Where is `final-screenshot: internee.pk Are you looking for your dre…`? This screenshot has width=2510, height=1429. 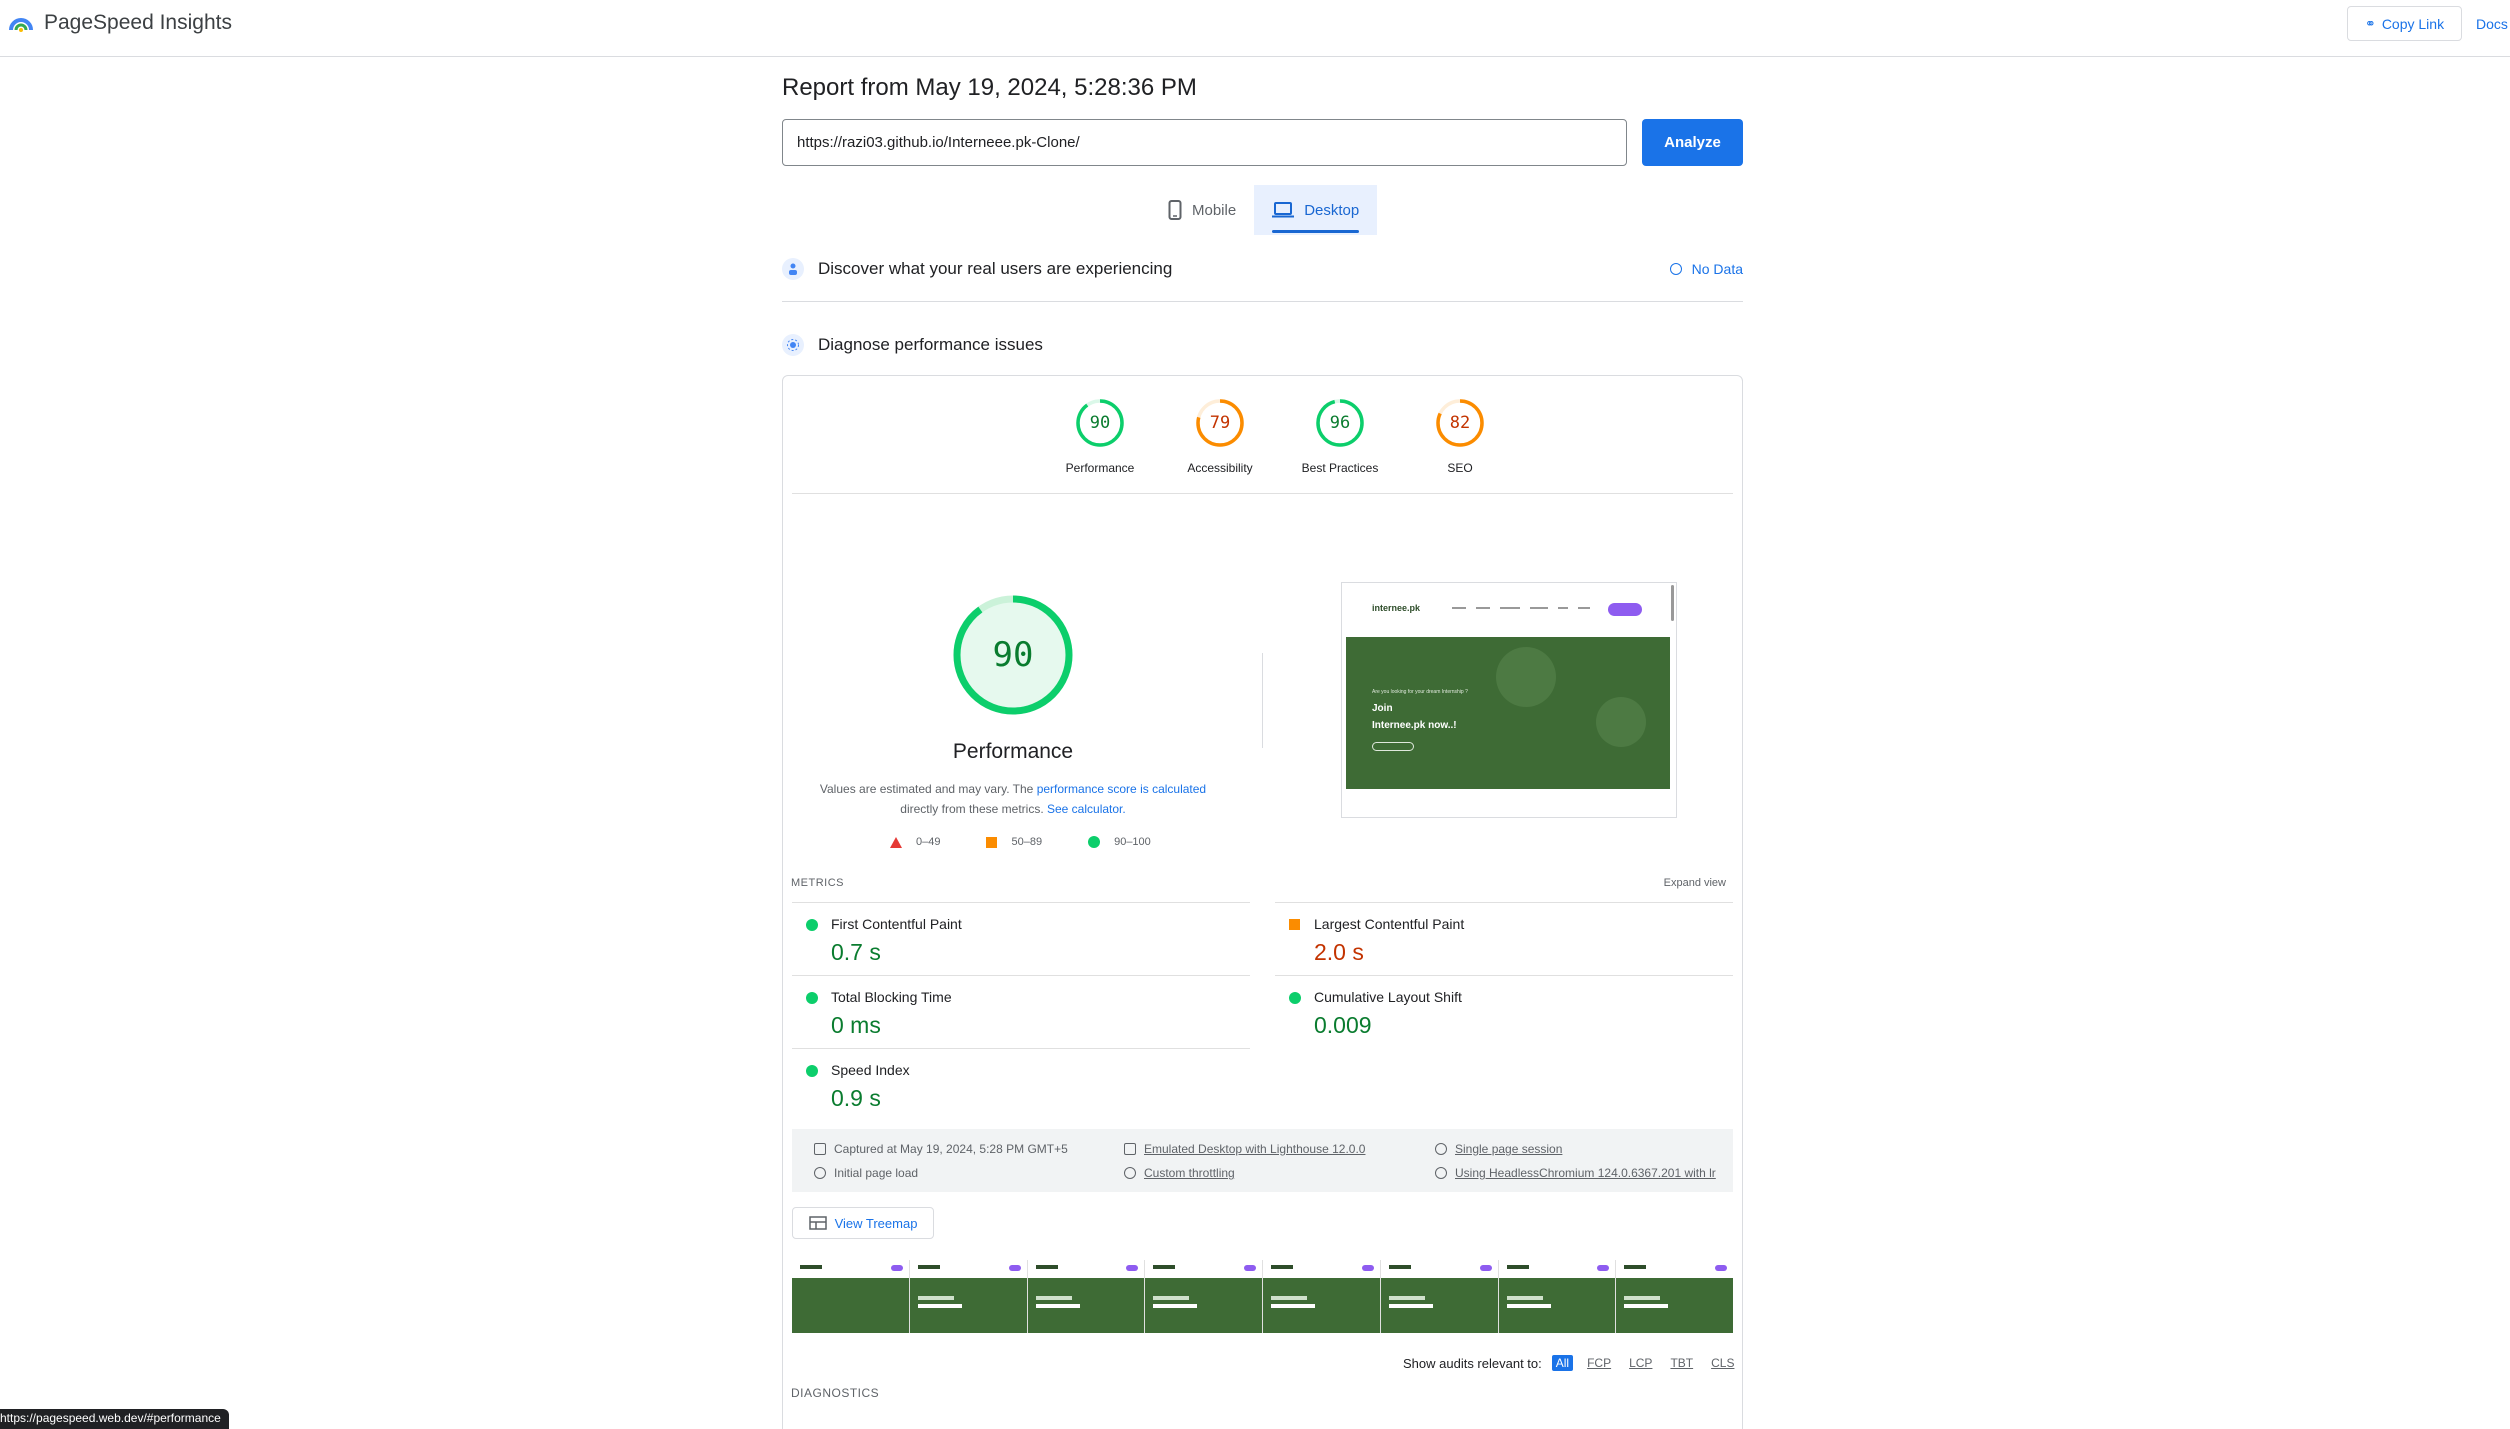
final-screenshot: internee.pk Are you looking for your dre… is located at coordinates (1509, 700).